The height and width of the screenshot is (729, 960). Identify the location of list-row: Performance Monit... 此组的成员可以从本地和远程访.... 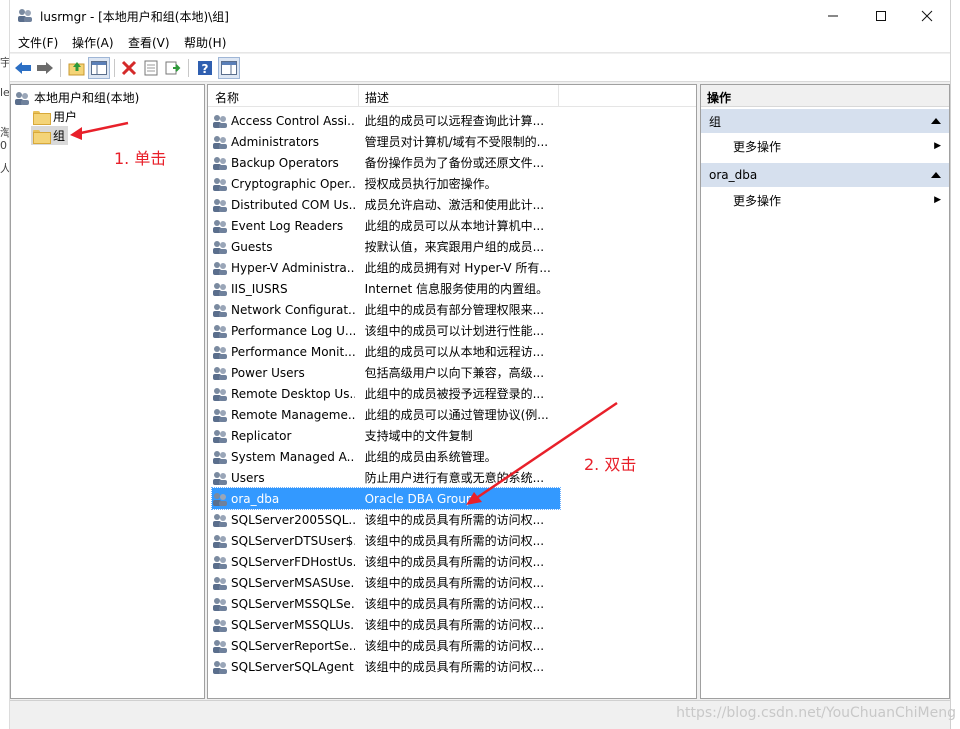
(386, 351).